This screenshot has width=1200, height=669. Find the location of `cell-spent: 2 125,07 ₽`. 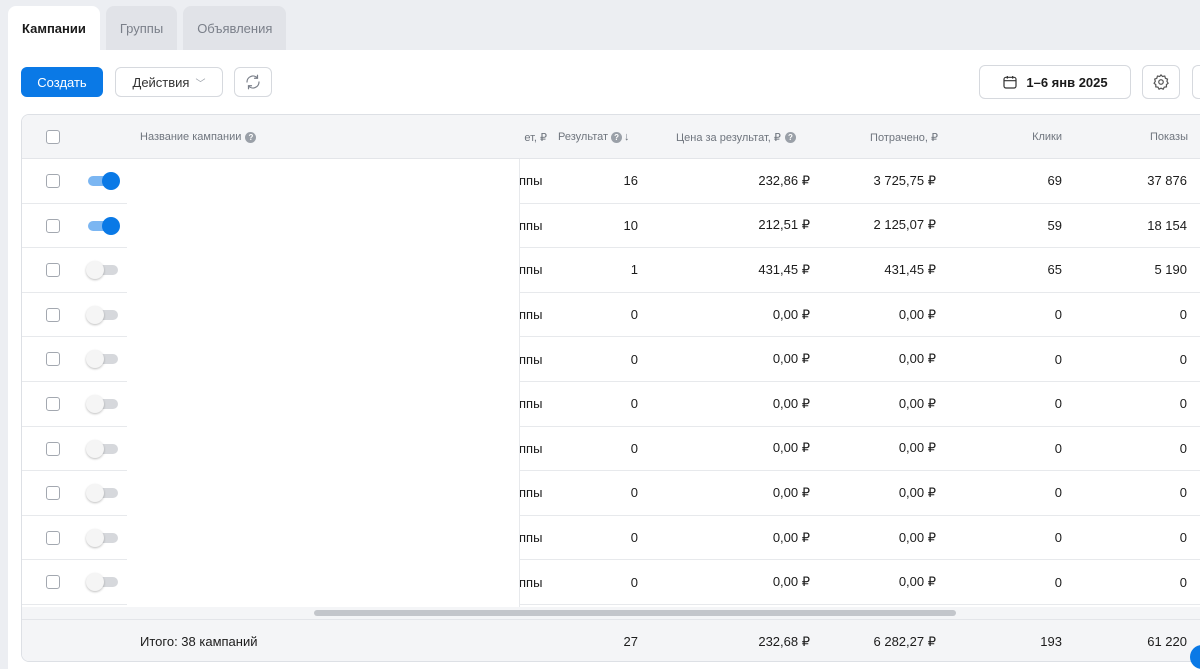

cell-spent: 2 125,07 ₽ is located at coordinates (905, 225).